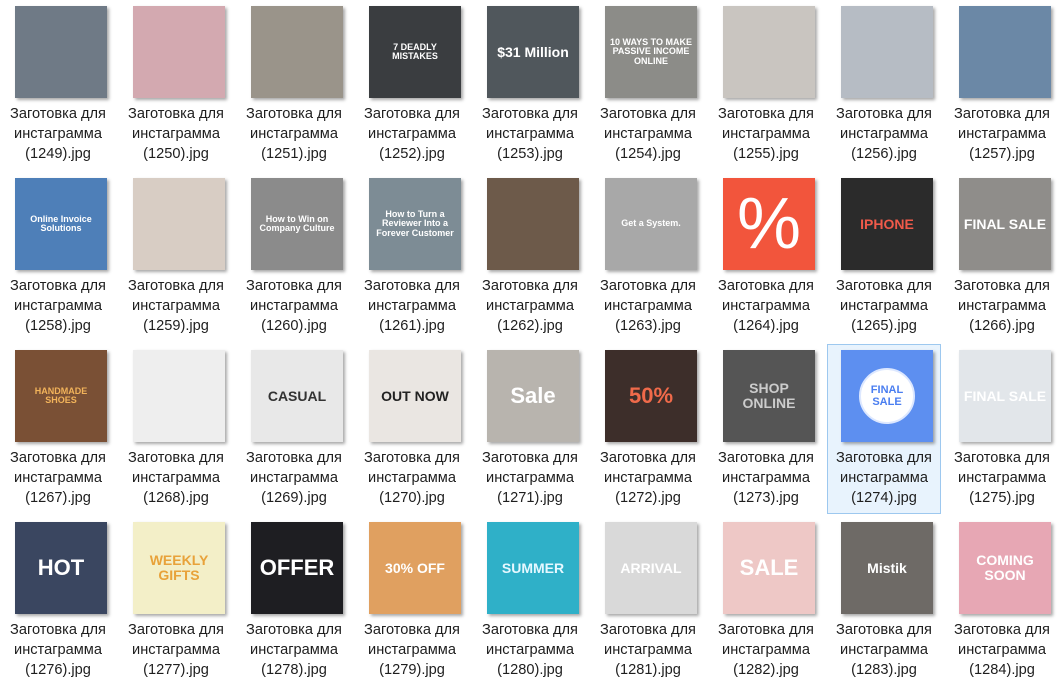 The height and width of the screenshot is (687, 1057). I want to click on file-thumbnail: CASUAL, so click(297, 396).